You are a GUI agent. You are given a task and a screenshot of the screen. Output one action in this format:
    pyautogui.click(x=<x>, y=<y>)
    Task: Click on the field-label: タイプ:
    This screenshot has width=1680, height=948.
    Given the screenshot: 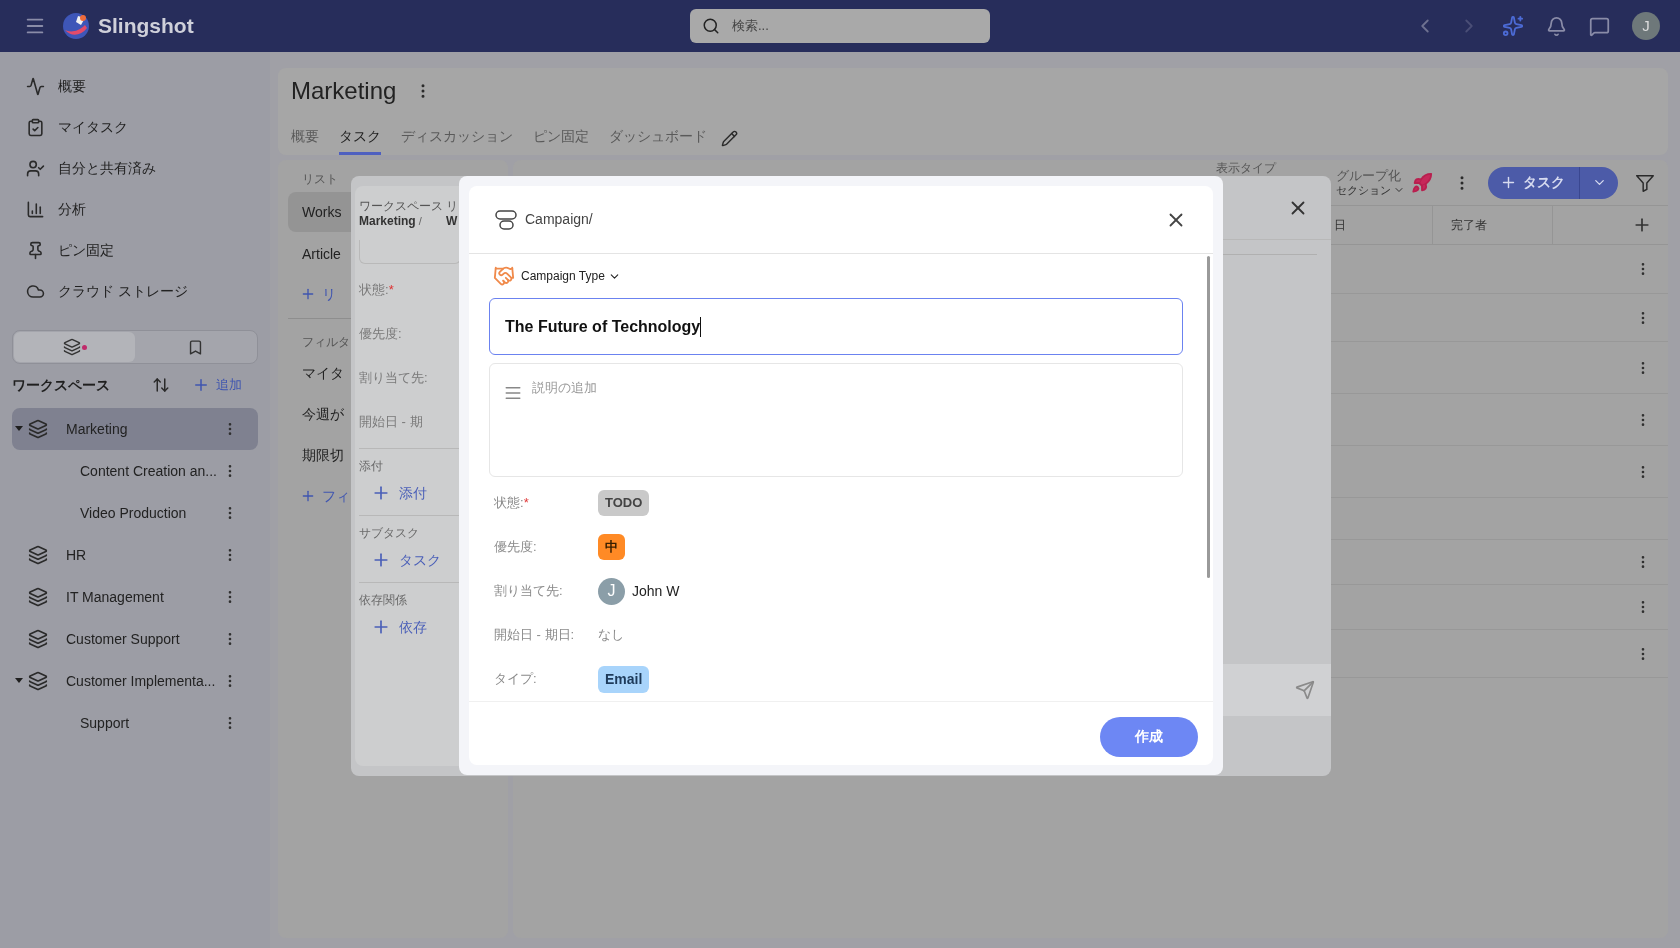 What is the action you would take?
    pyautogui.click(x=515, y=679)
    